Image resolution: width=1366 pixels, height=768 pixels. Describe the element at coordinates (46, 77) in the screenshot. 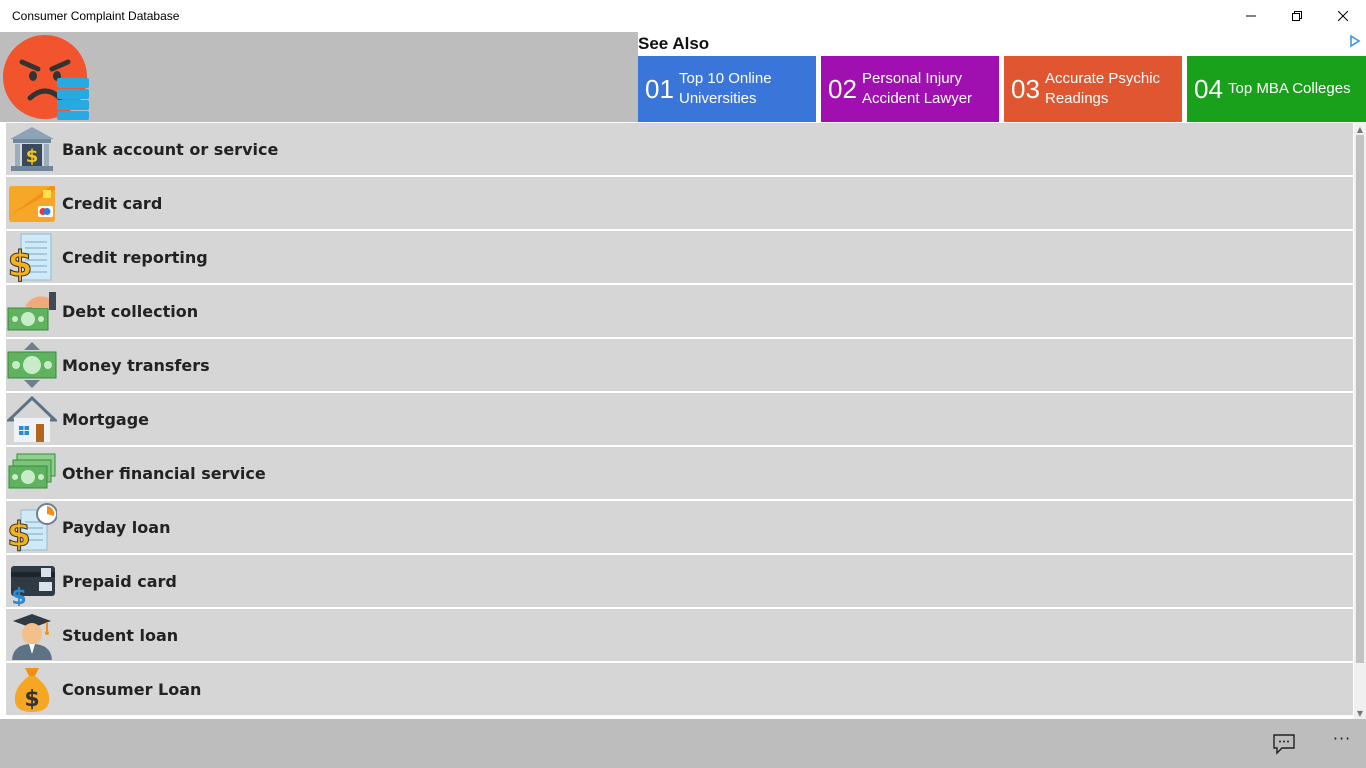

I see `angry-face-logo-icon` at that location.